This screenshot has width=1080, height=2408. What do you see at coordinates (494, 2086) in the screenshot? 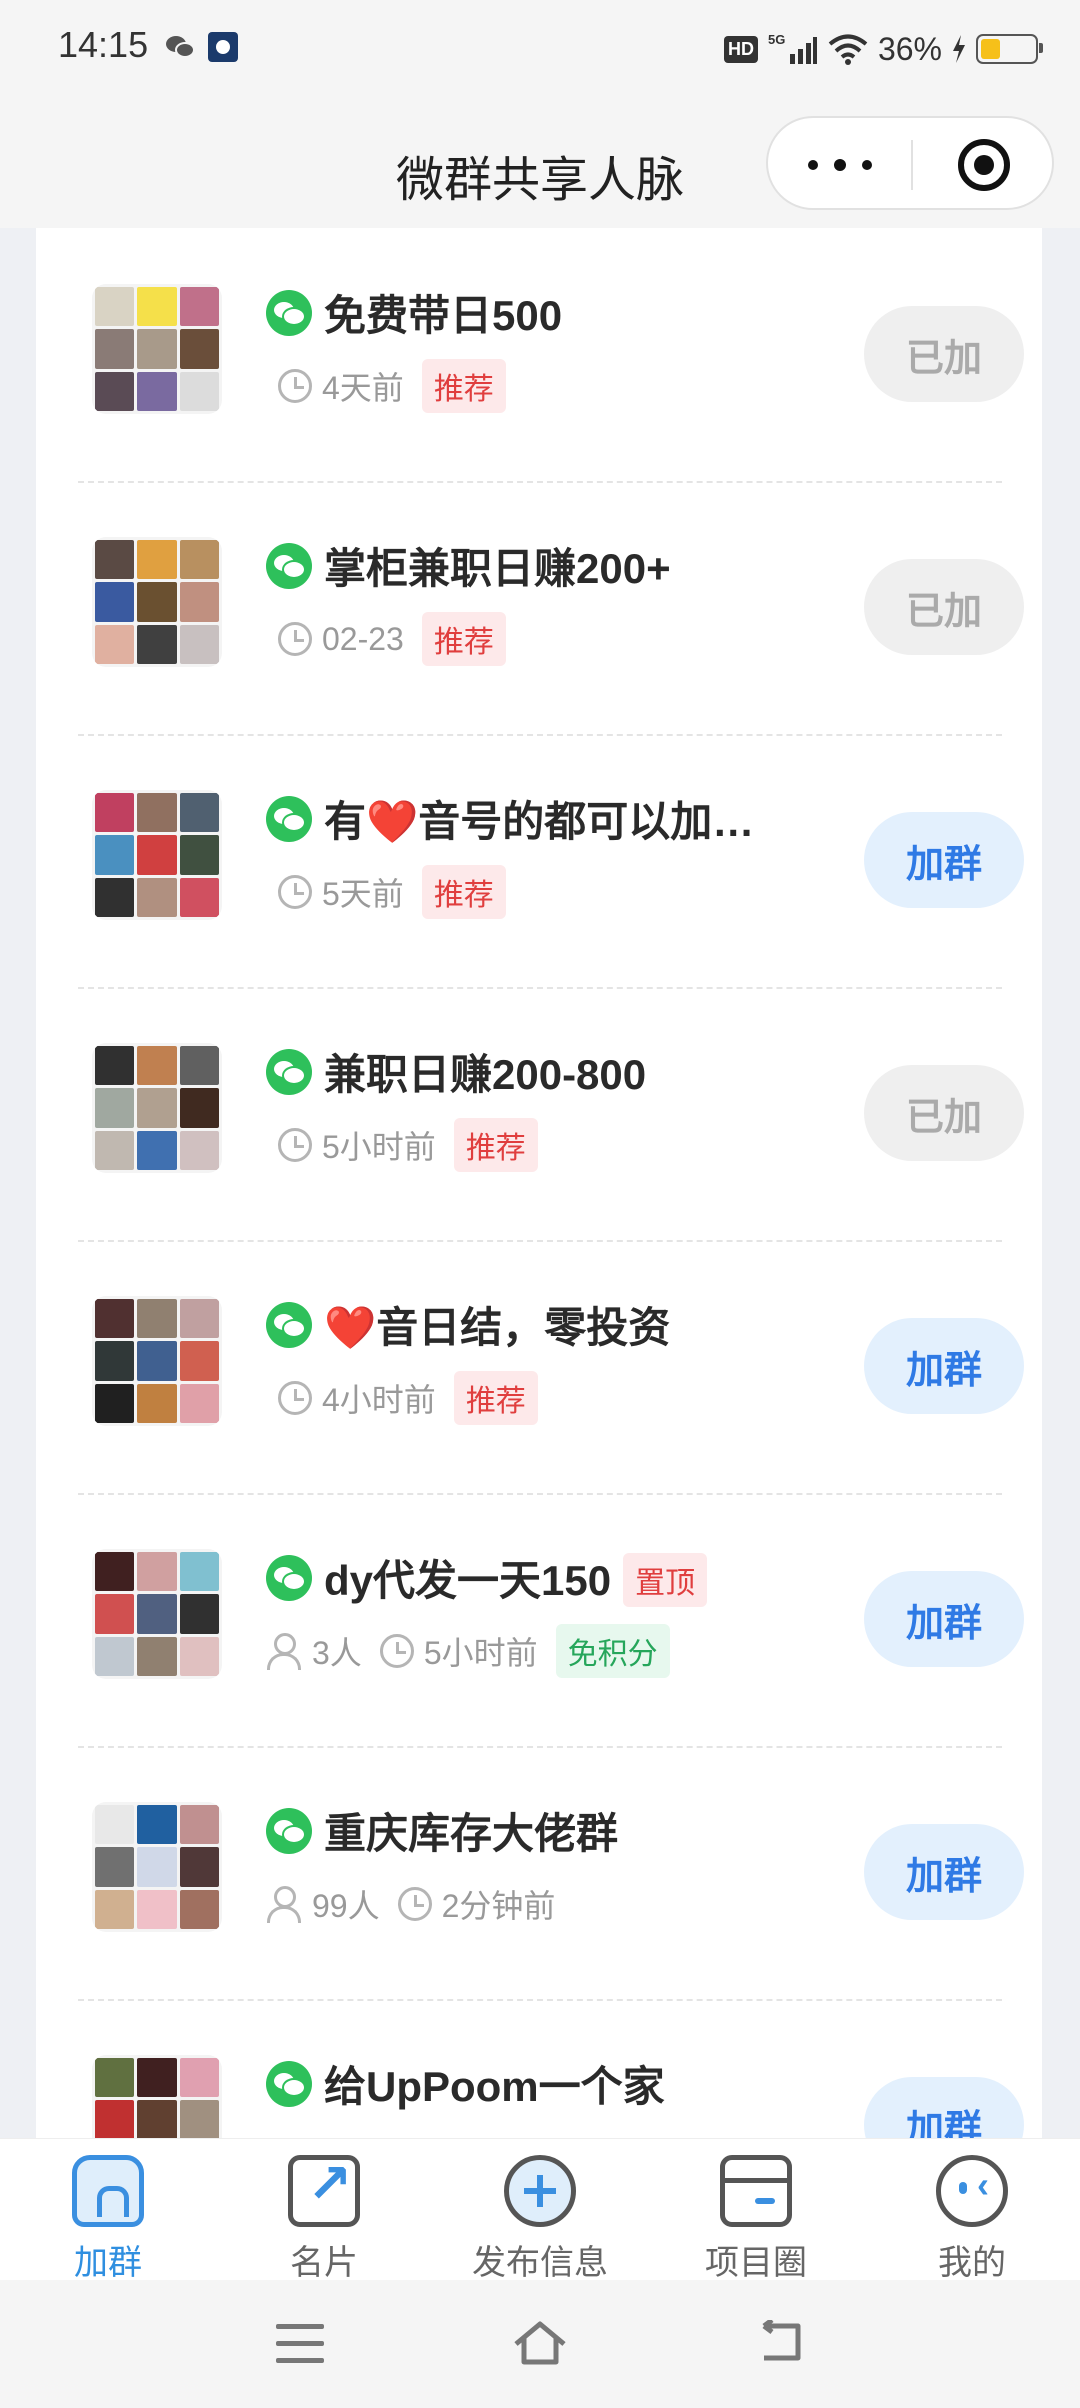
I see `group-title: 给UpPoom一个家` at bounding box center [494, 2086].